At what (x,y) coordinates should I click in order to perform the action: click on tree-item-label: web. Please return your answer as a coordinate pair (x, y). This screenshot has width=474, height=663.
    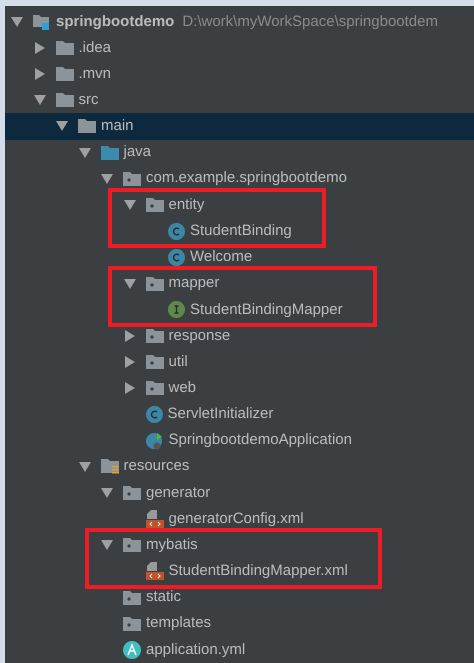
    Looking at the image, I should click on (182, 388).